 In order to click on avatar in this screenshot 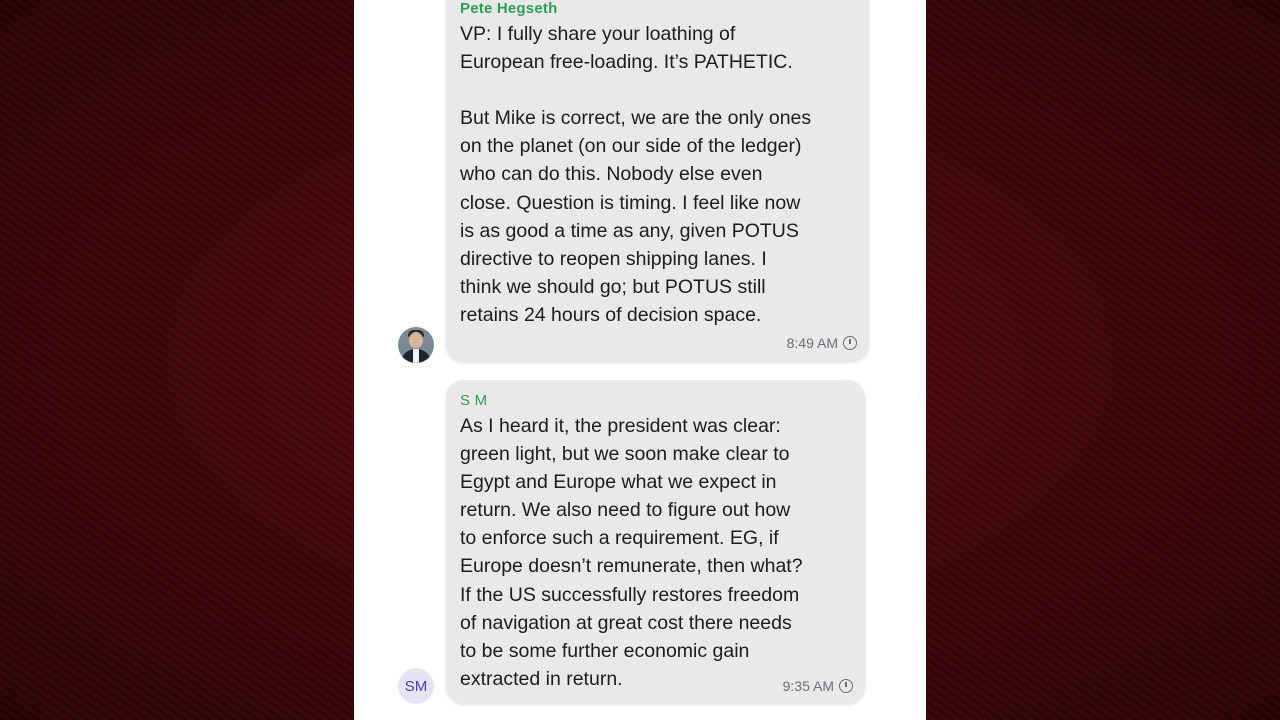, I will do `click(416, 345)`.